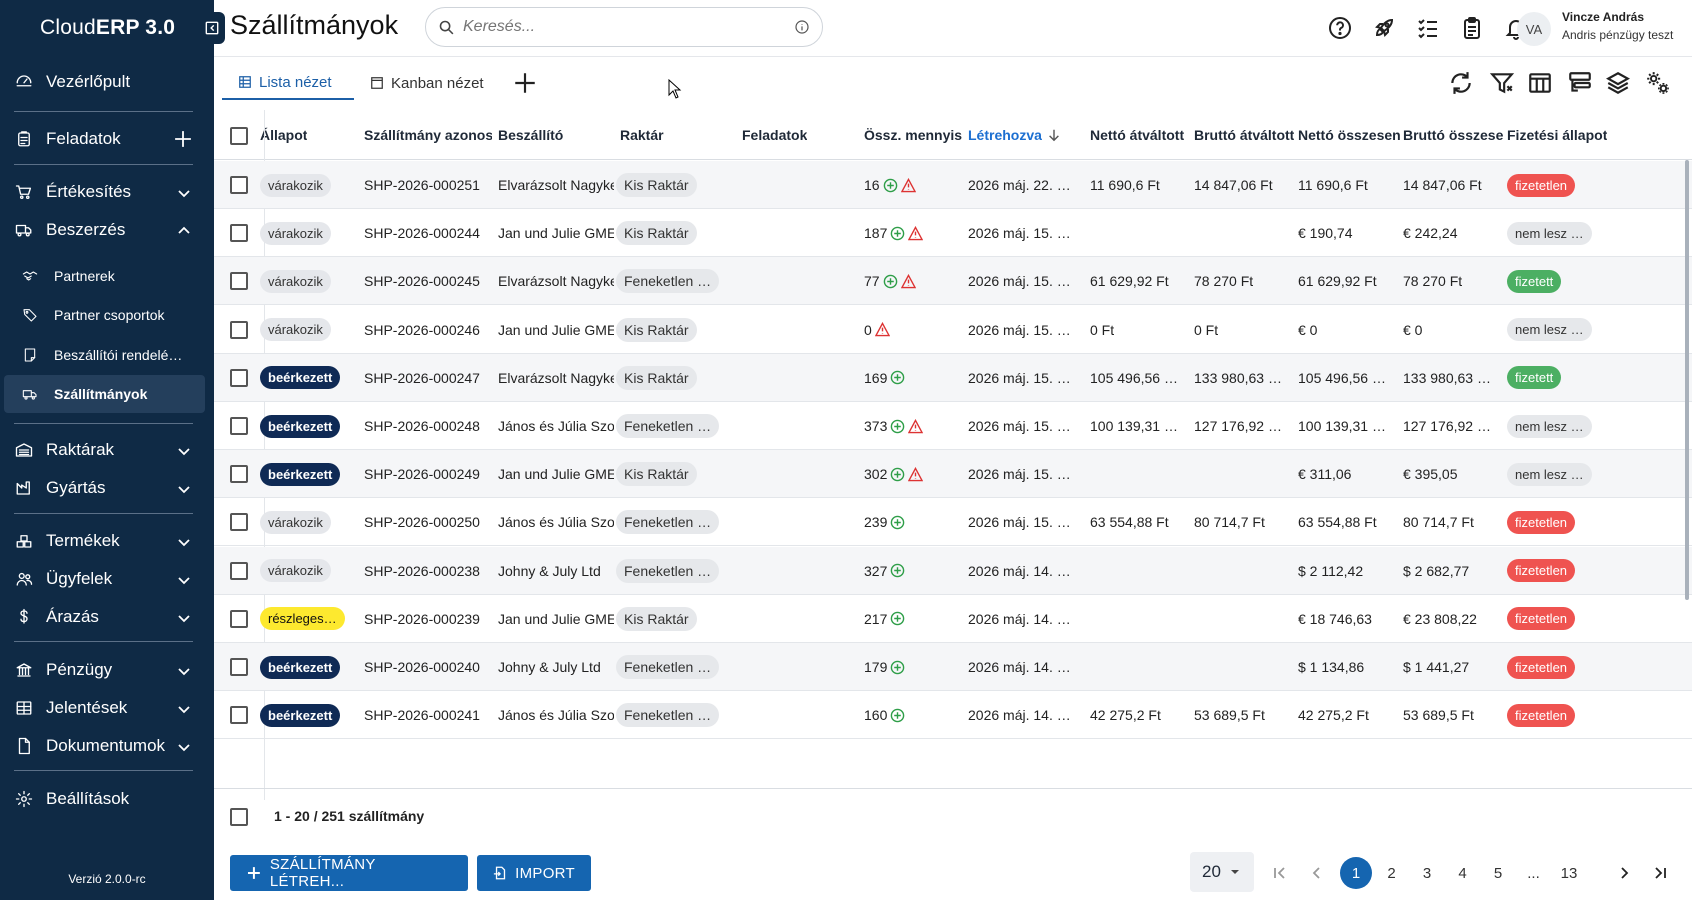 The width and height of the screenshot is (1692, 900). I want to click on group-icon, so click(1580, 83).